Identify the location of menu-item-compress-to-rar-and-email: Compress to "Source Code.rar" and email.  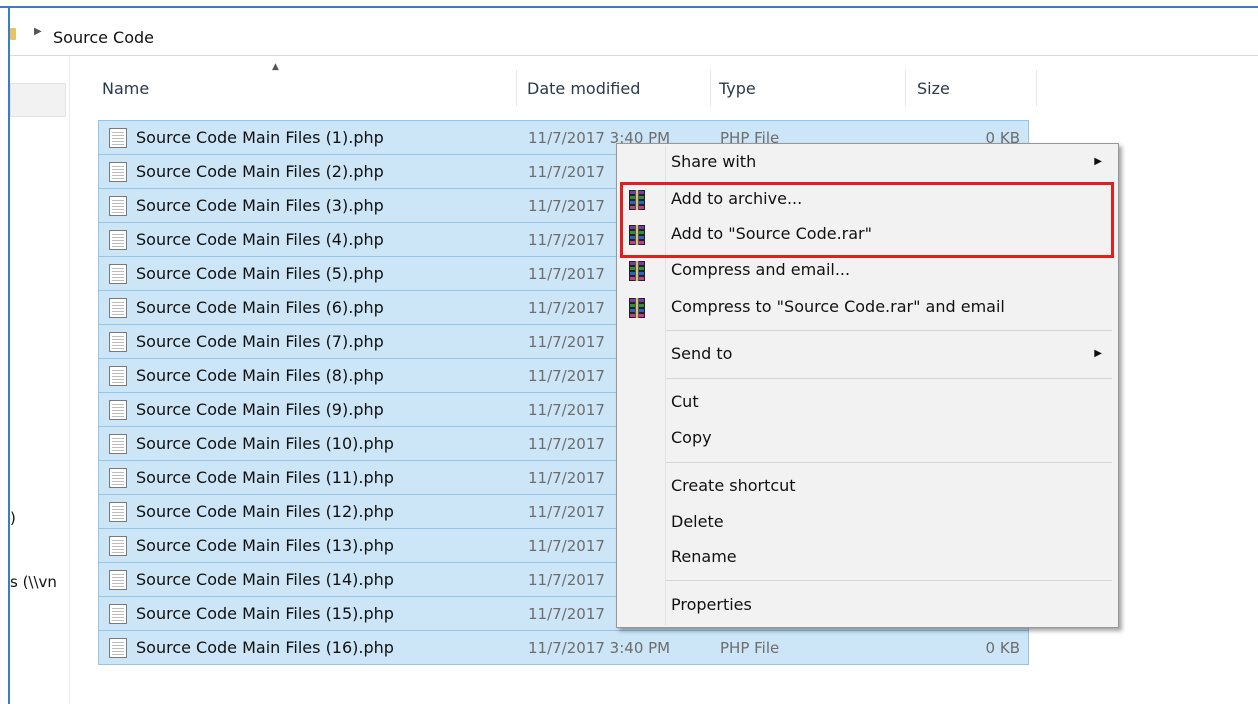
(867, 308).